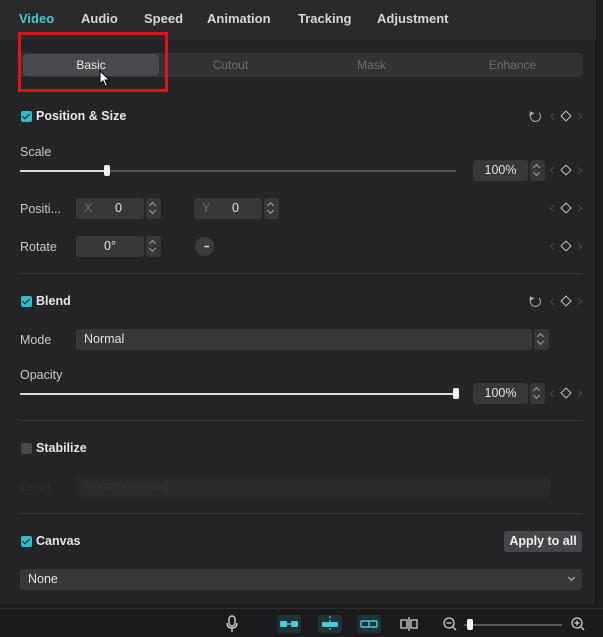 The height and width of the screenshot is (637, 603). I want to click on mode-label: Mode, so click(36, 340).